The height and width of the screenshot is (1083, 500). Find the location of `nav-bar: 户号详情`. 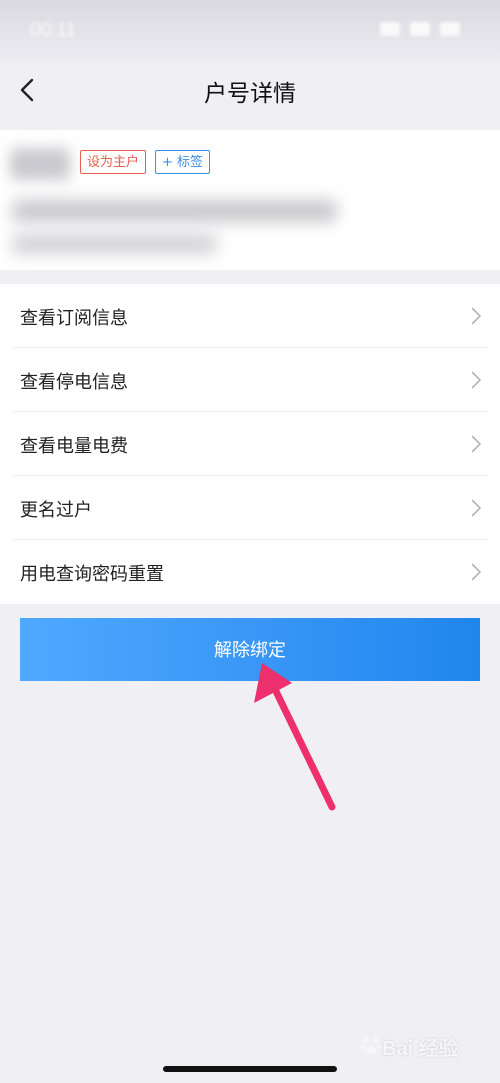

nav-bar: 户号详情 is located at coordinates (250, 96).